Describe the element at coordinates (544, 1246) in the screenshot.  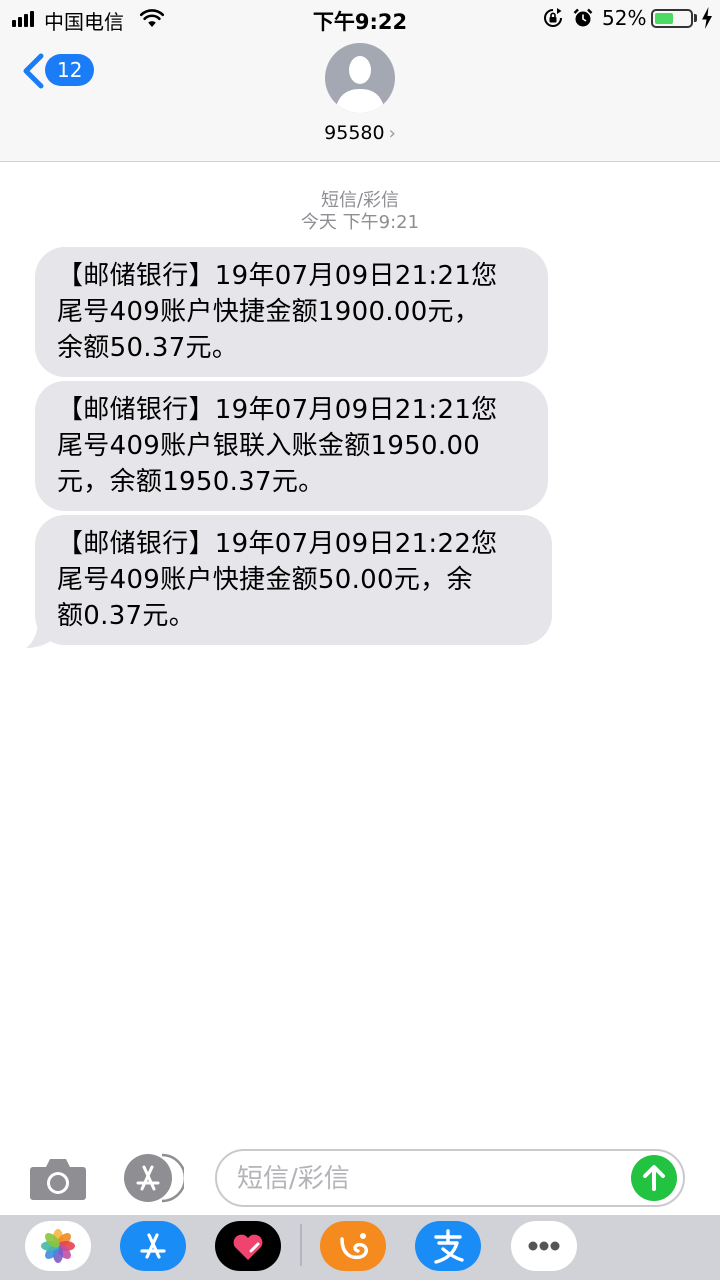
I see `more-apps-icon` at that location.